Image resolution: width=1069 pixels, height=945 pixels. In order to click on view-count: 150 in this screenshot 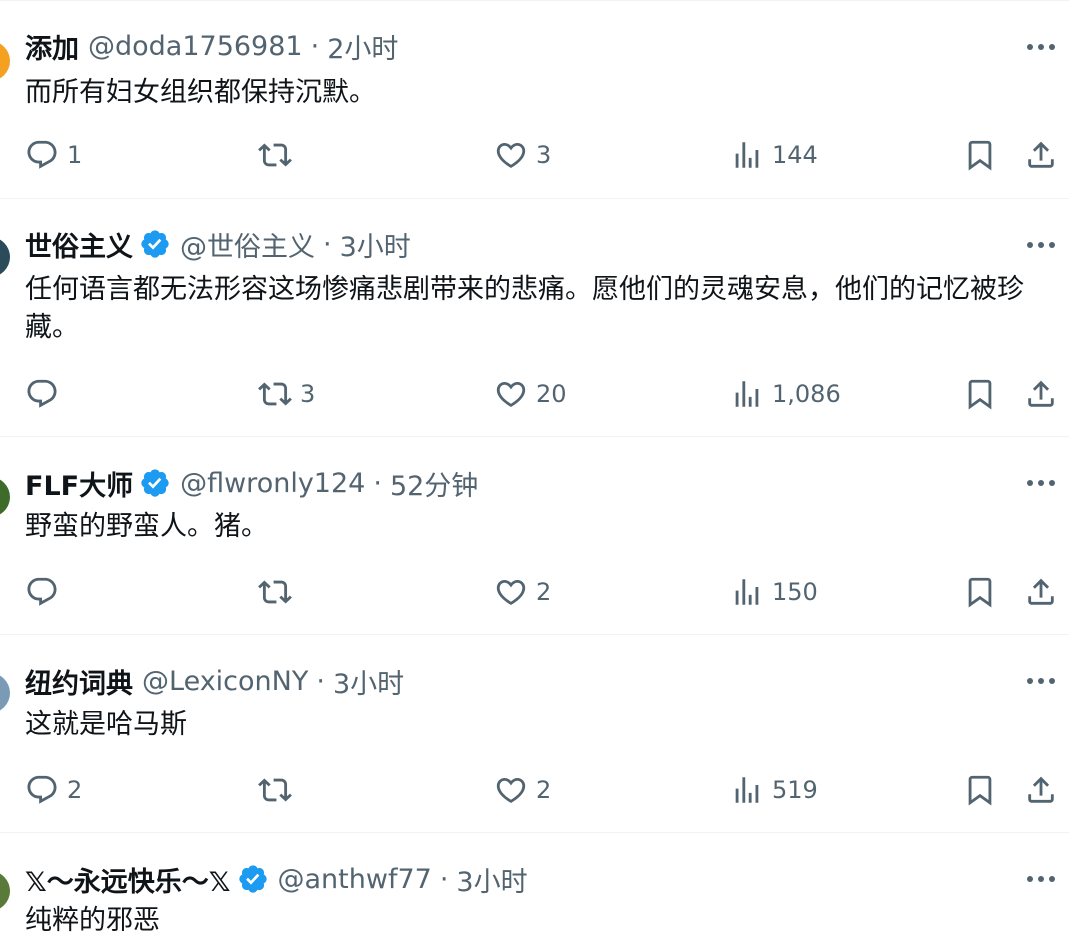, I will do `click(795, 592)`.